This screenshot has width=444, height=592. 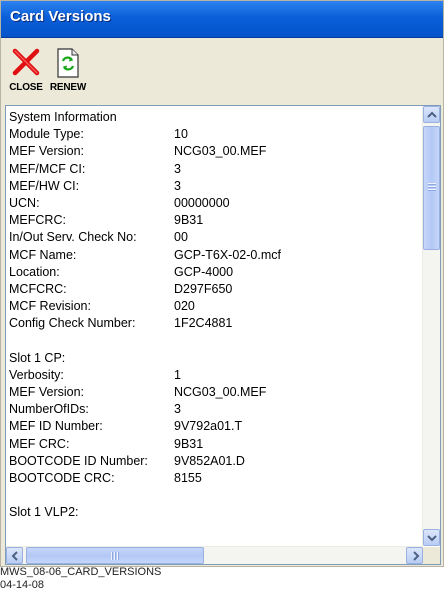 I want to click on info-row: BOOTCODE ID Number: 9V852A01.D, so click(x=216, y=461).